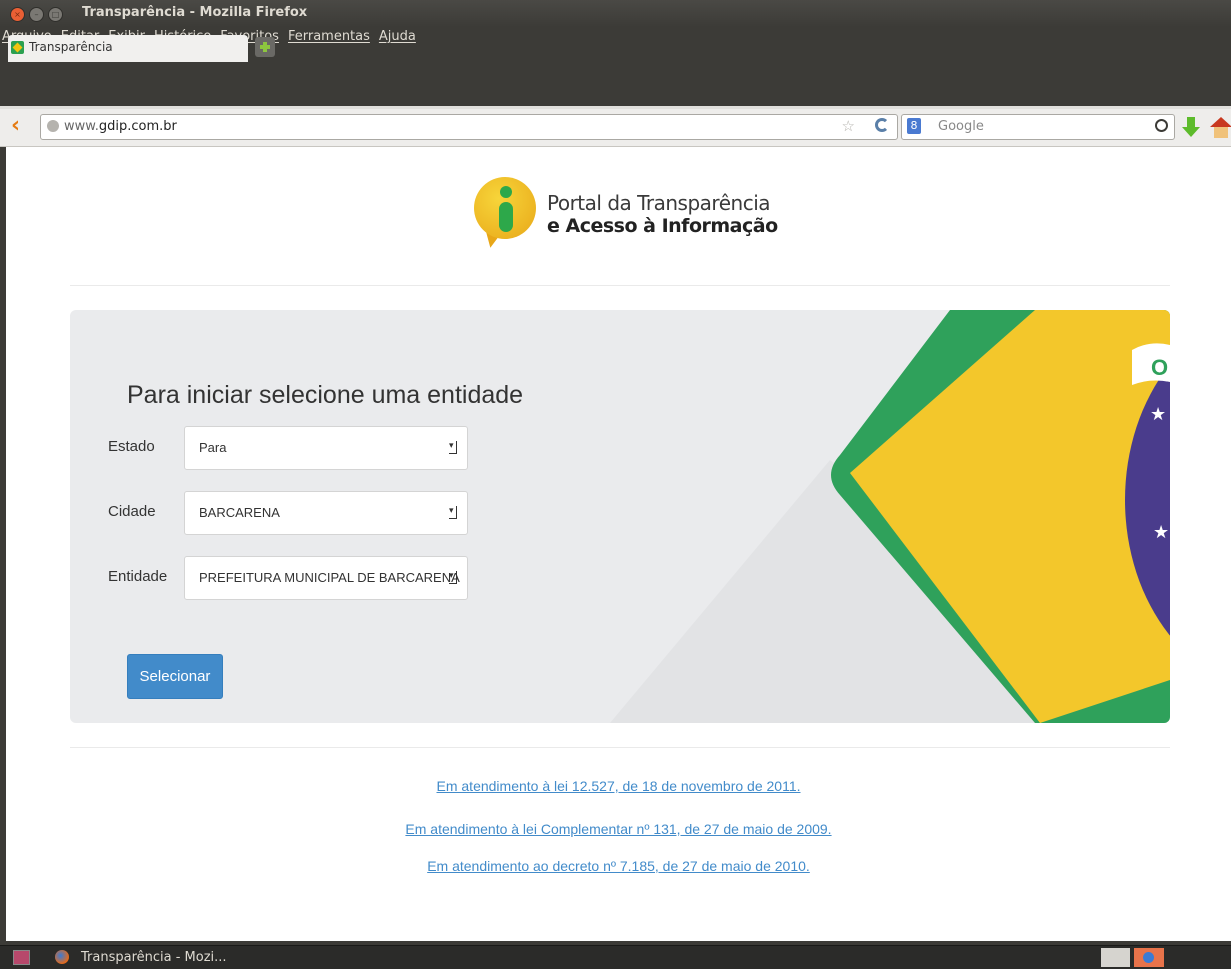 The width and height of the screenshot is (1231, 969). I want to click on entidade-label: Entidade, so click(138, 576).